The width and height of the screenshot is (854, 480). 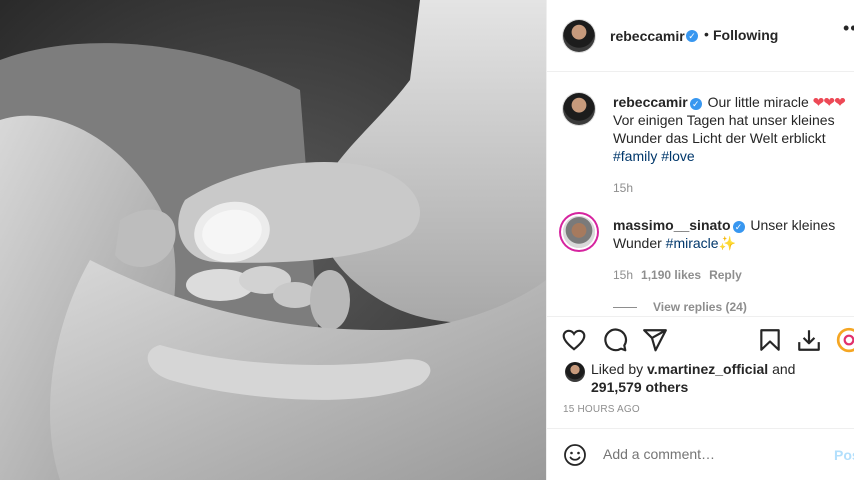 I want to click on caption-time: 15h, so click(x=623, y=188).